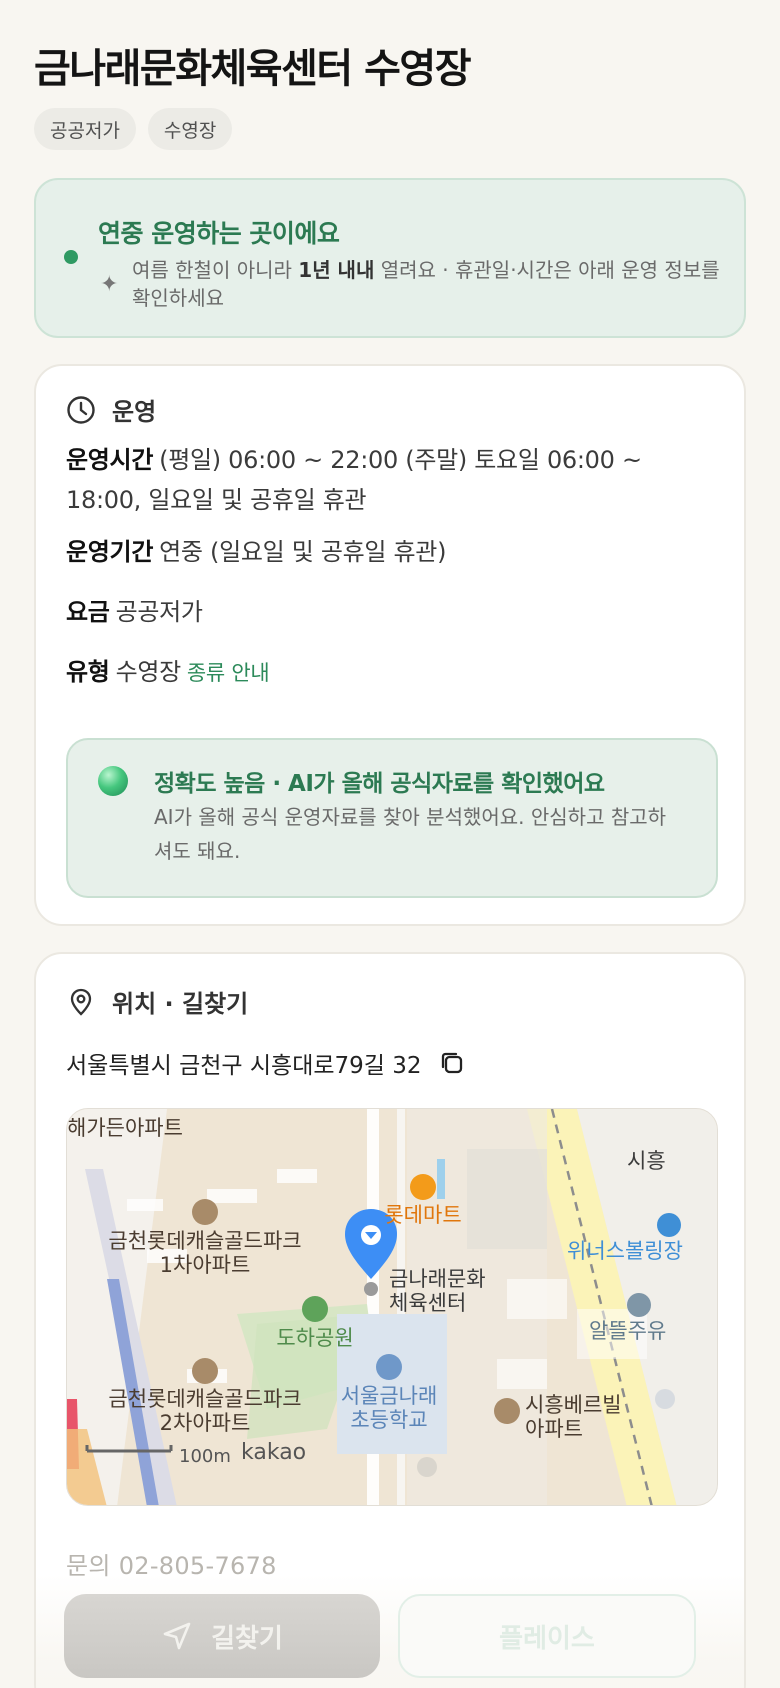  Describe the element at coordinates (113, 781) in the screenshot. I see `ai-orb-icon` at that location.